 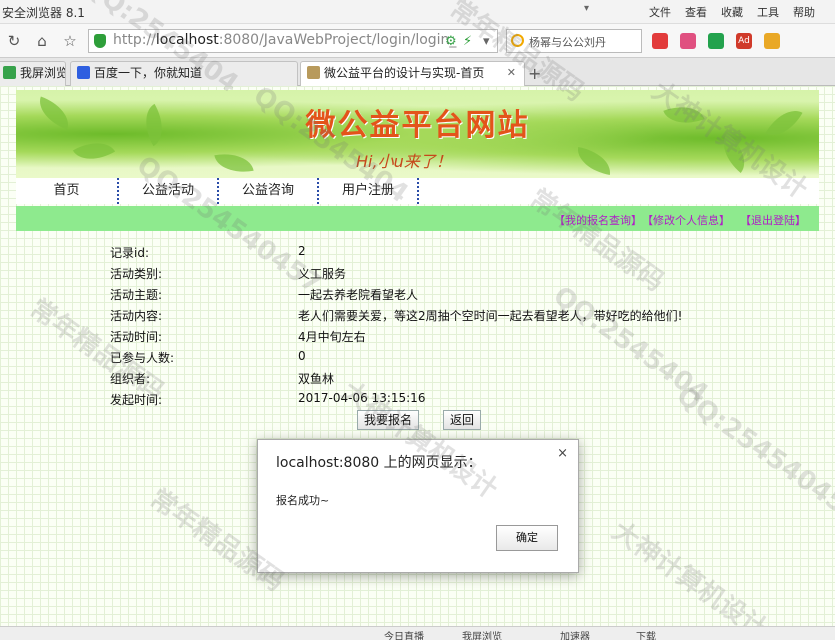 What do you see at coordinates (773, 220) in the screenshot?
I see `logout-link: 【退出登陆】` at bounding box center [773, 220].